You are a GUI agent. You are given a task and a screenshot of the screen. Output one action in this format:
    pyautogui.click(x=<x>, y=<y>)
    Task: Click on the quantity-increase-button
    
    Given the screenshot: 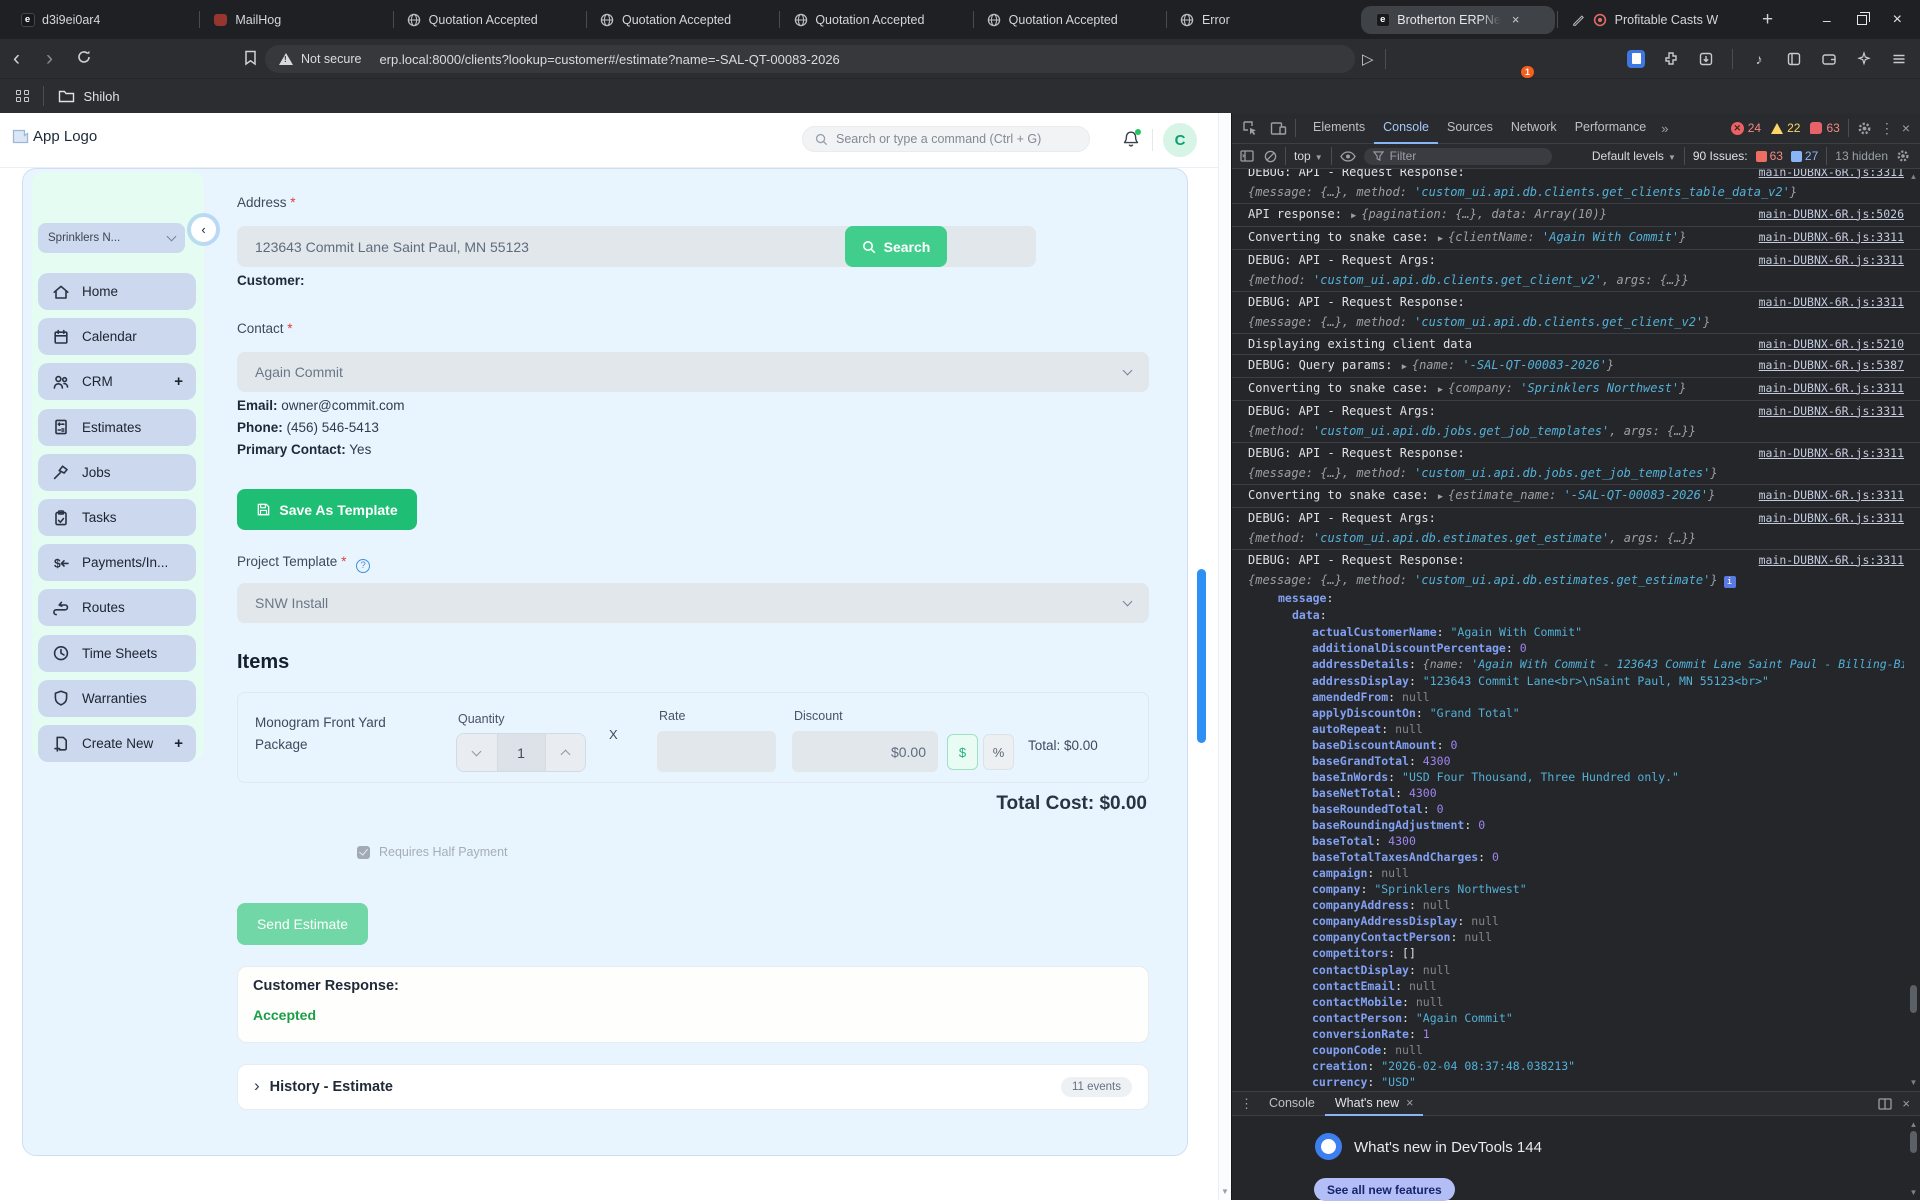 What is the action you would take?
    pyautogui.click(x=565, y=752)
    